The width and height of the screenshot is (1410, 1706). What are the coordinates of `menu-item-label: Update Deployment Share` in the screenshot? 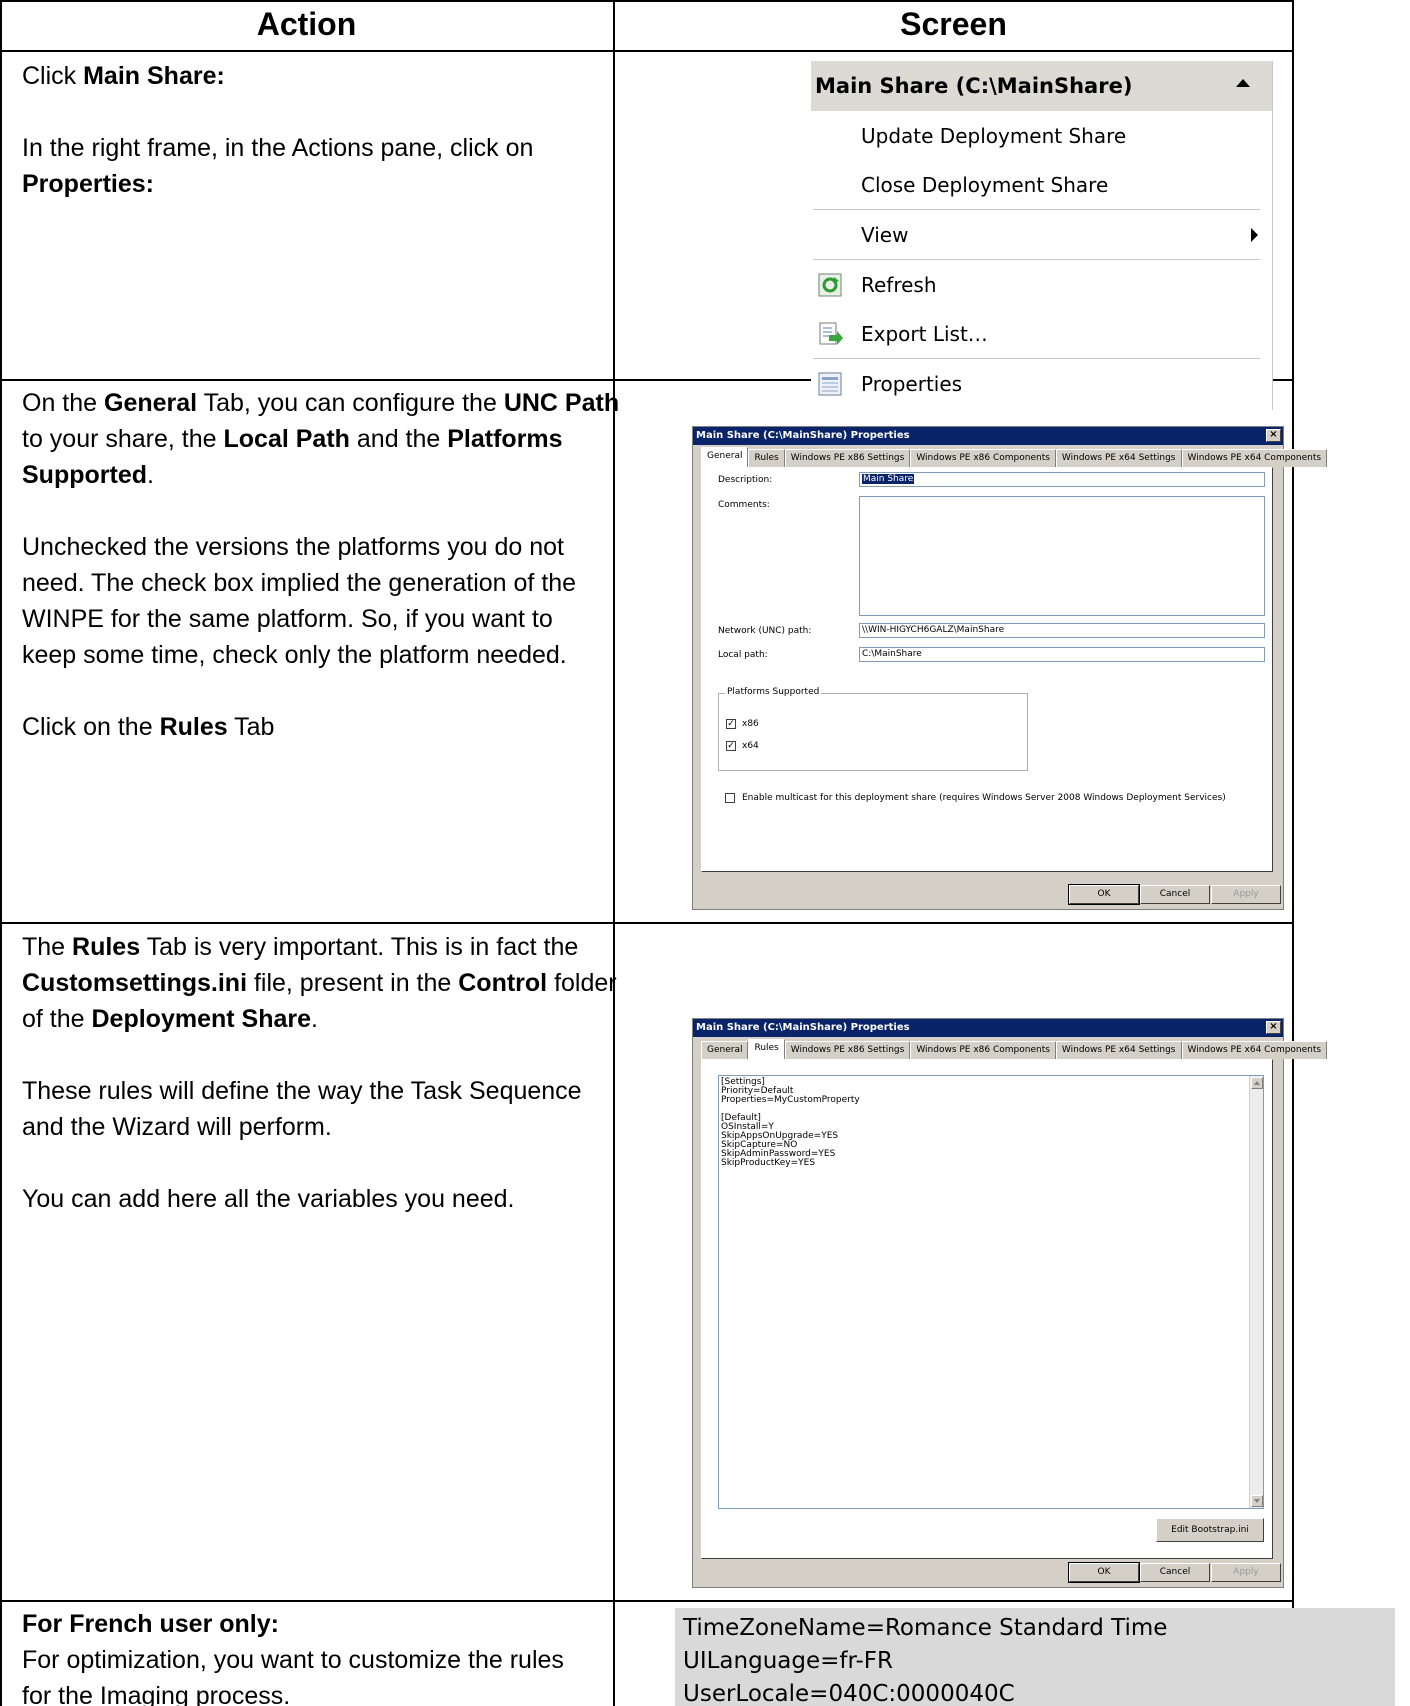 It's located at (994, 135).